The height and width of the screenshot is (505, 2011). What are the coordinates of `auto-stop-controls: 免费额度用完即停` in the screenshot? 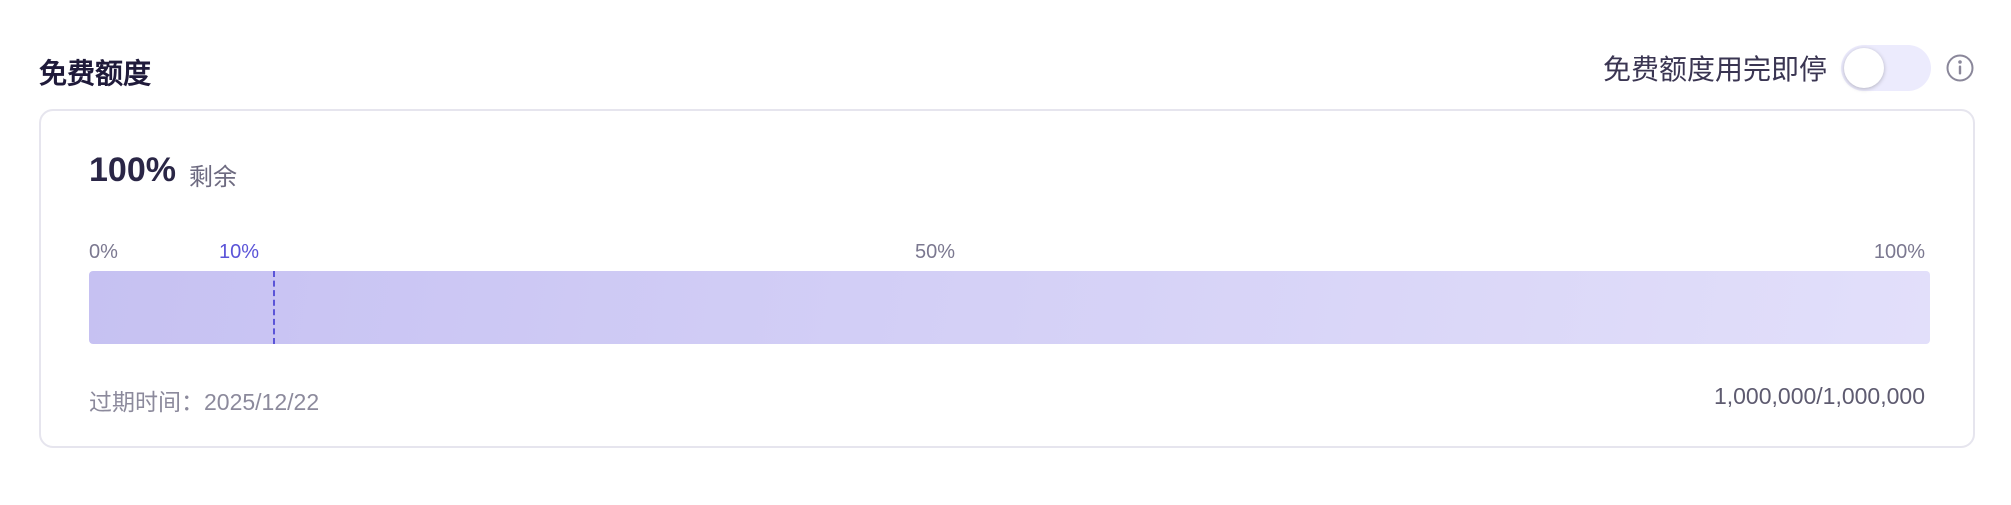 It's located at (1789, 68).